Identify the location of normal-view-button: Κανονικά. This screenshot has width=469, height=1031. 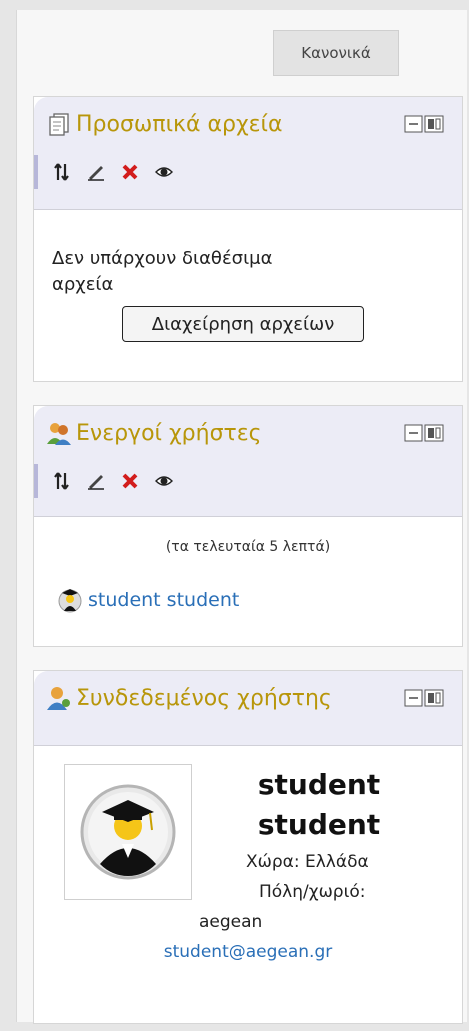
(336, 53).